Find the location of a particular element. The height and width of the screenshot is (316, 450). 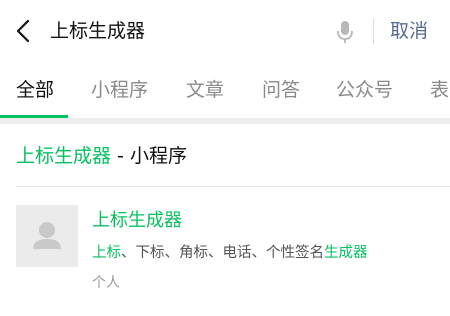

cancel-button: 取消 is located at coordinates (409, 31).